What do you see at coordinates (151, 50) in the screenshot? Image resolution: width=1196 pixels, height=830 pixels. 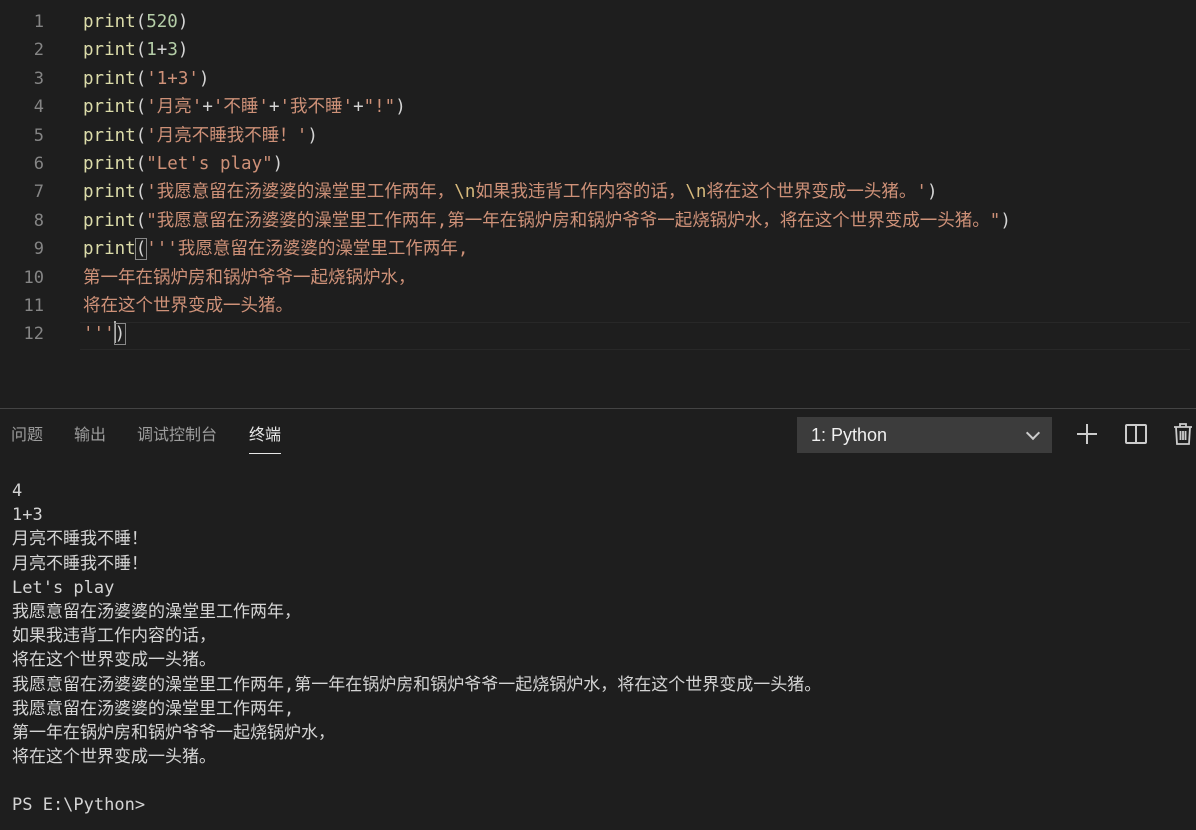 I see `code-token: 1` at bounding box center [151, 50].